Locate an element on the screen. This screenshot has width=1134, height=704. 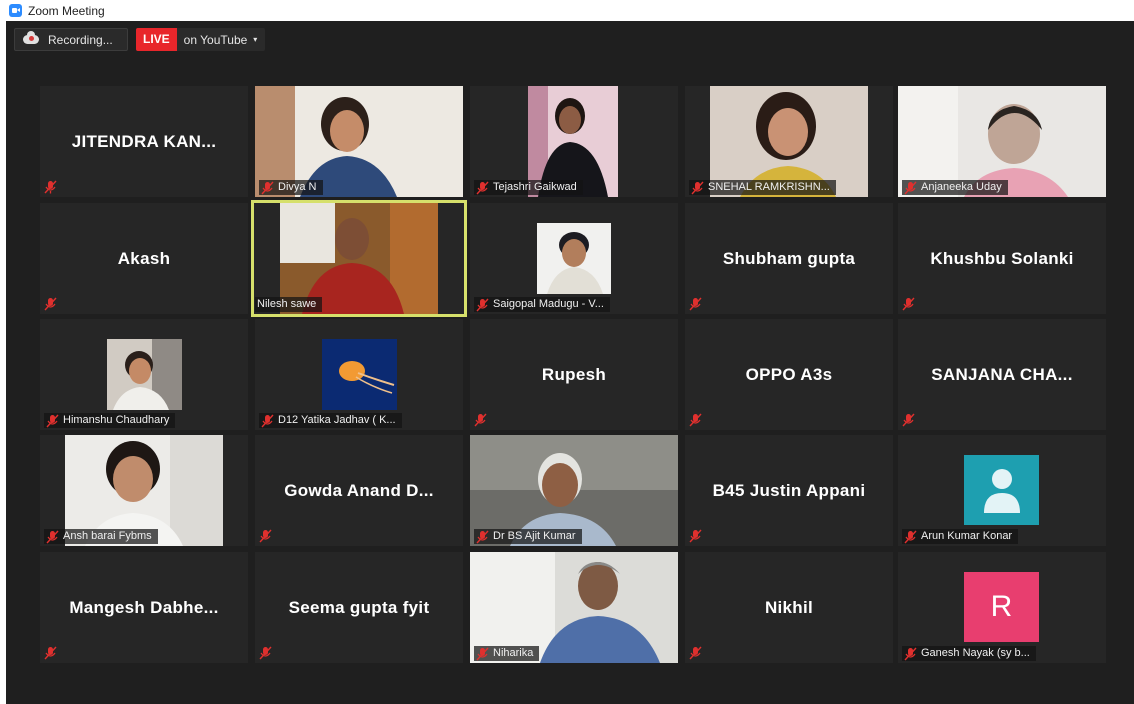
participant-tile: Dr BS Ajit Kumar is located at coordinates (574, 490).